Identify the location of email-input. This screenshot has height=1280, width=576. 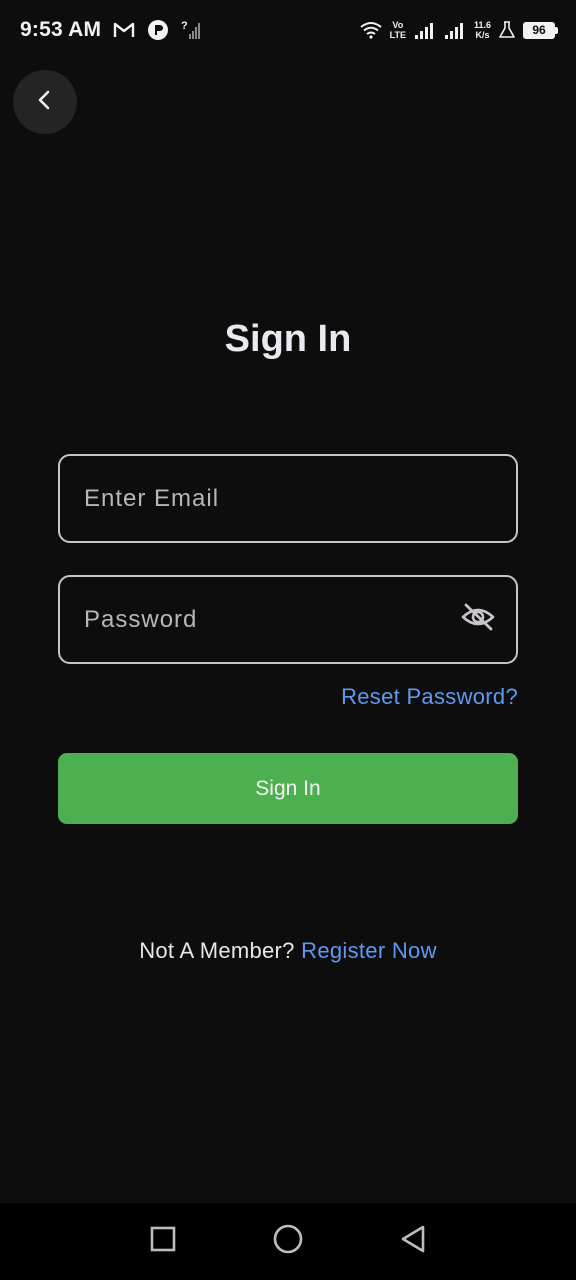
(288, 498).